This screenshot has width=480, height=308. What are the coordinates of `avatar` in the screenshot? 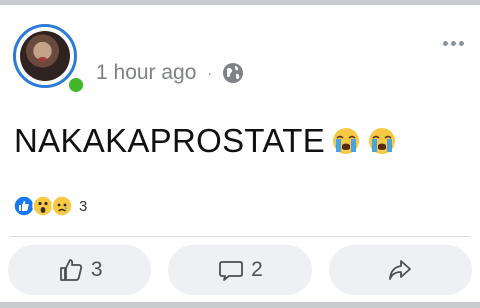 It's located at (45, 56).